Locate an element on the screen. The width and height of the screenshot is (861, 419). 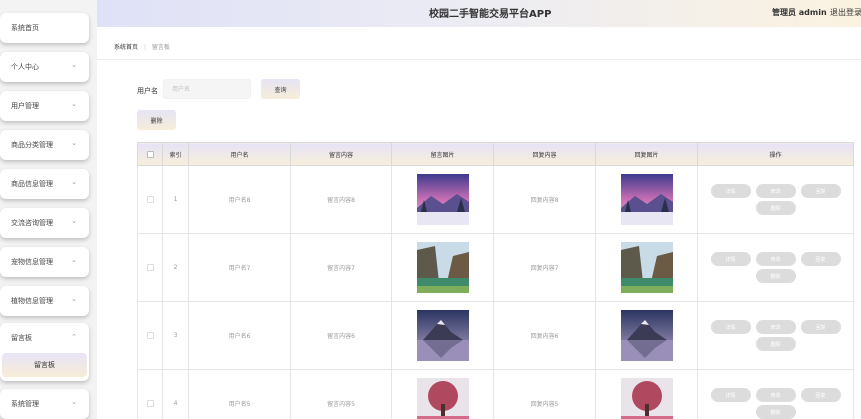
content-cell: 留言内容6 is located at coordinates (341, 335).